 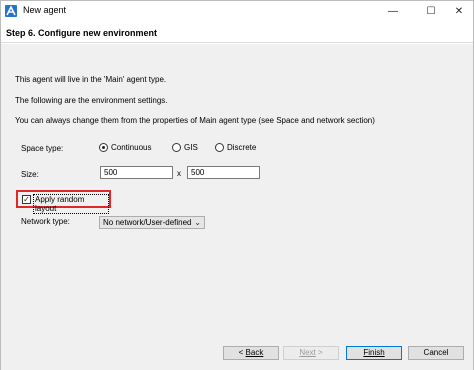 What do you see at coordinates (42, 148) in the screenshot?
I see `space-type-label: Space type:` at bounding box center [42, 148].